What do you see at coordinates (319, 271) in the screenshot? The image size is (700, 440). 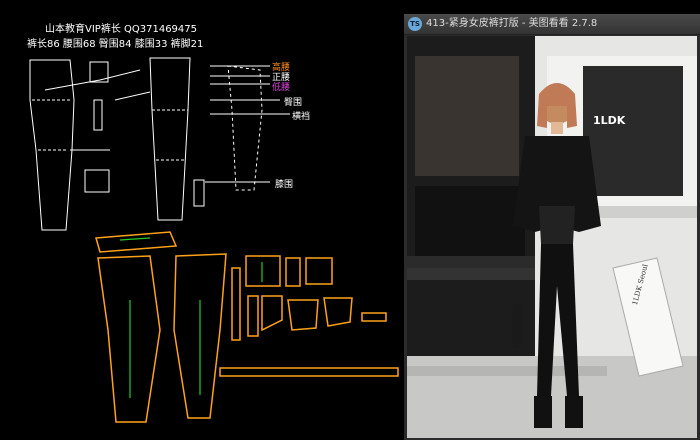 I see `back-pocket` at bounding box center [319, 271].